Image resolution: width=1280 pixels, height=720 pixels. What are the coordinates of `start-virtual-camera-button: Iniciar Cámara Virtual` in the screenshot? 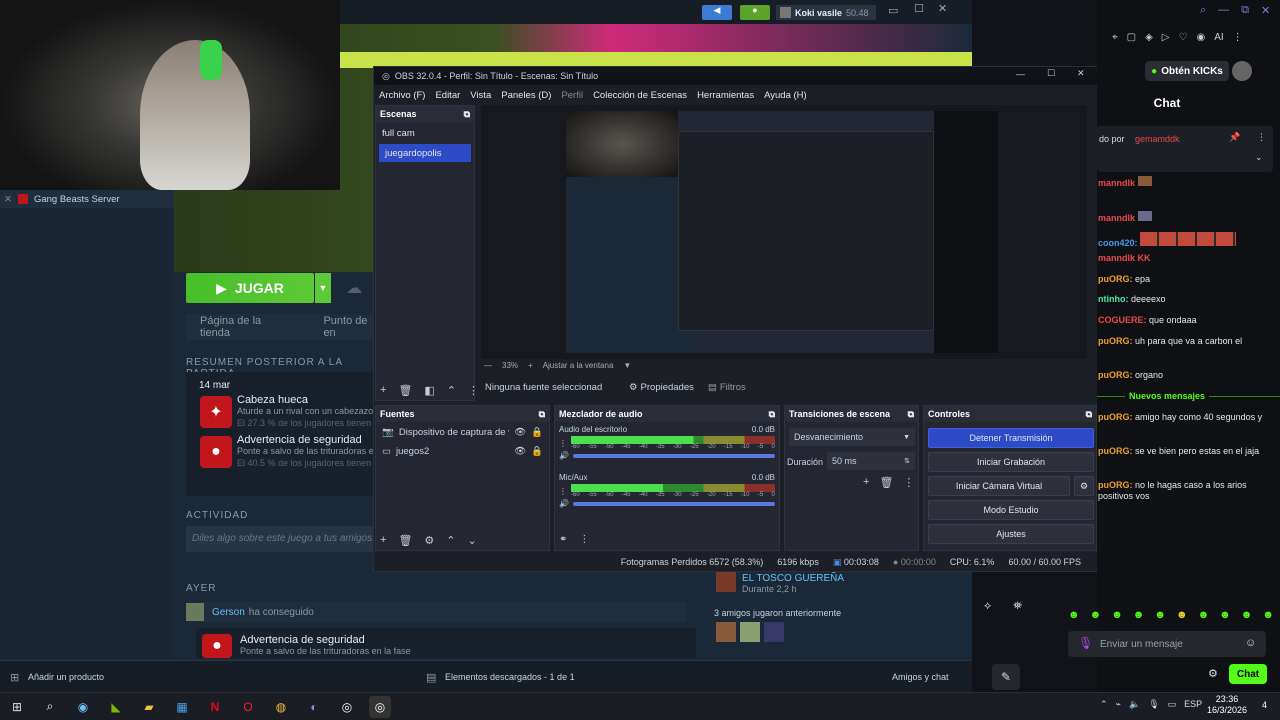 It's located at (999, 486).